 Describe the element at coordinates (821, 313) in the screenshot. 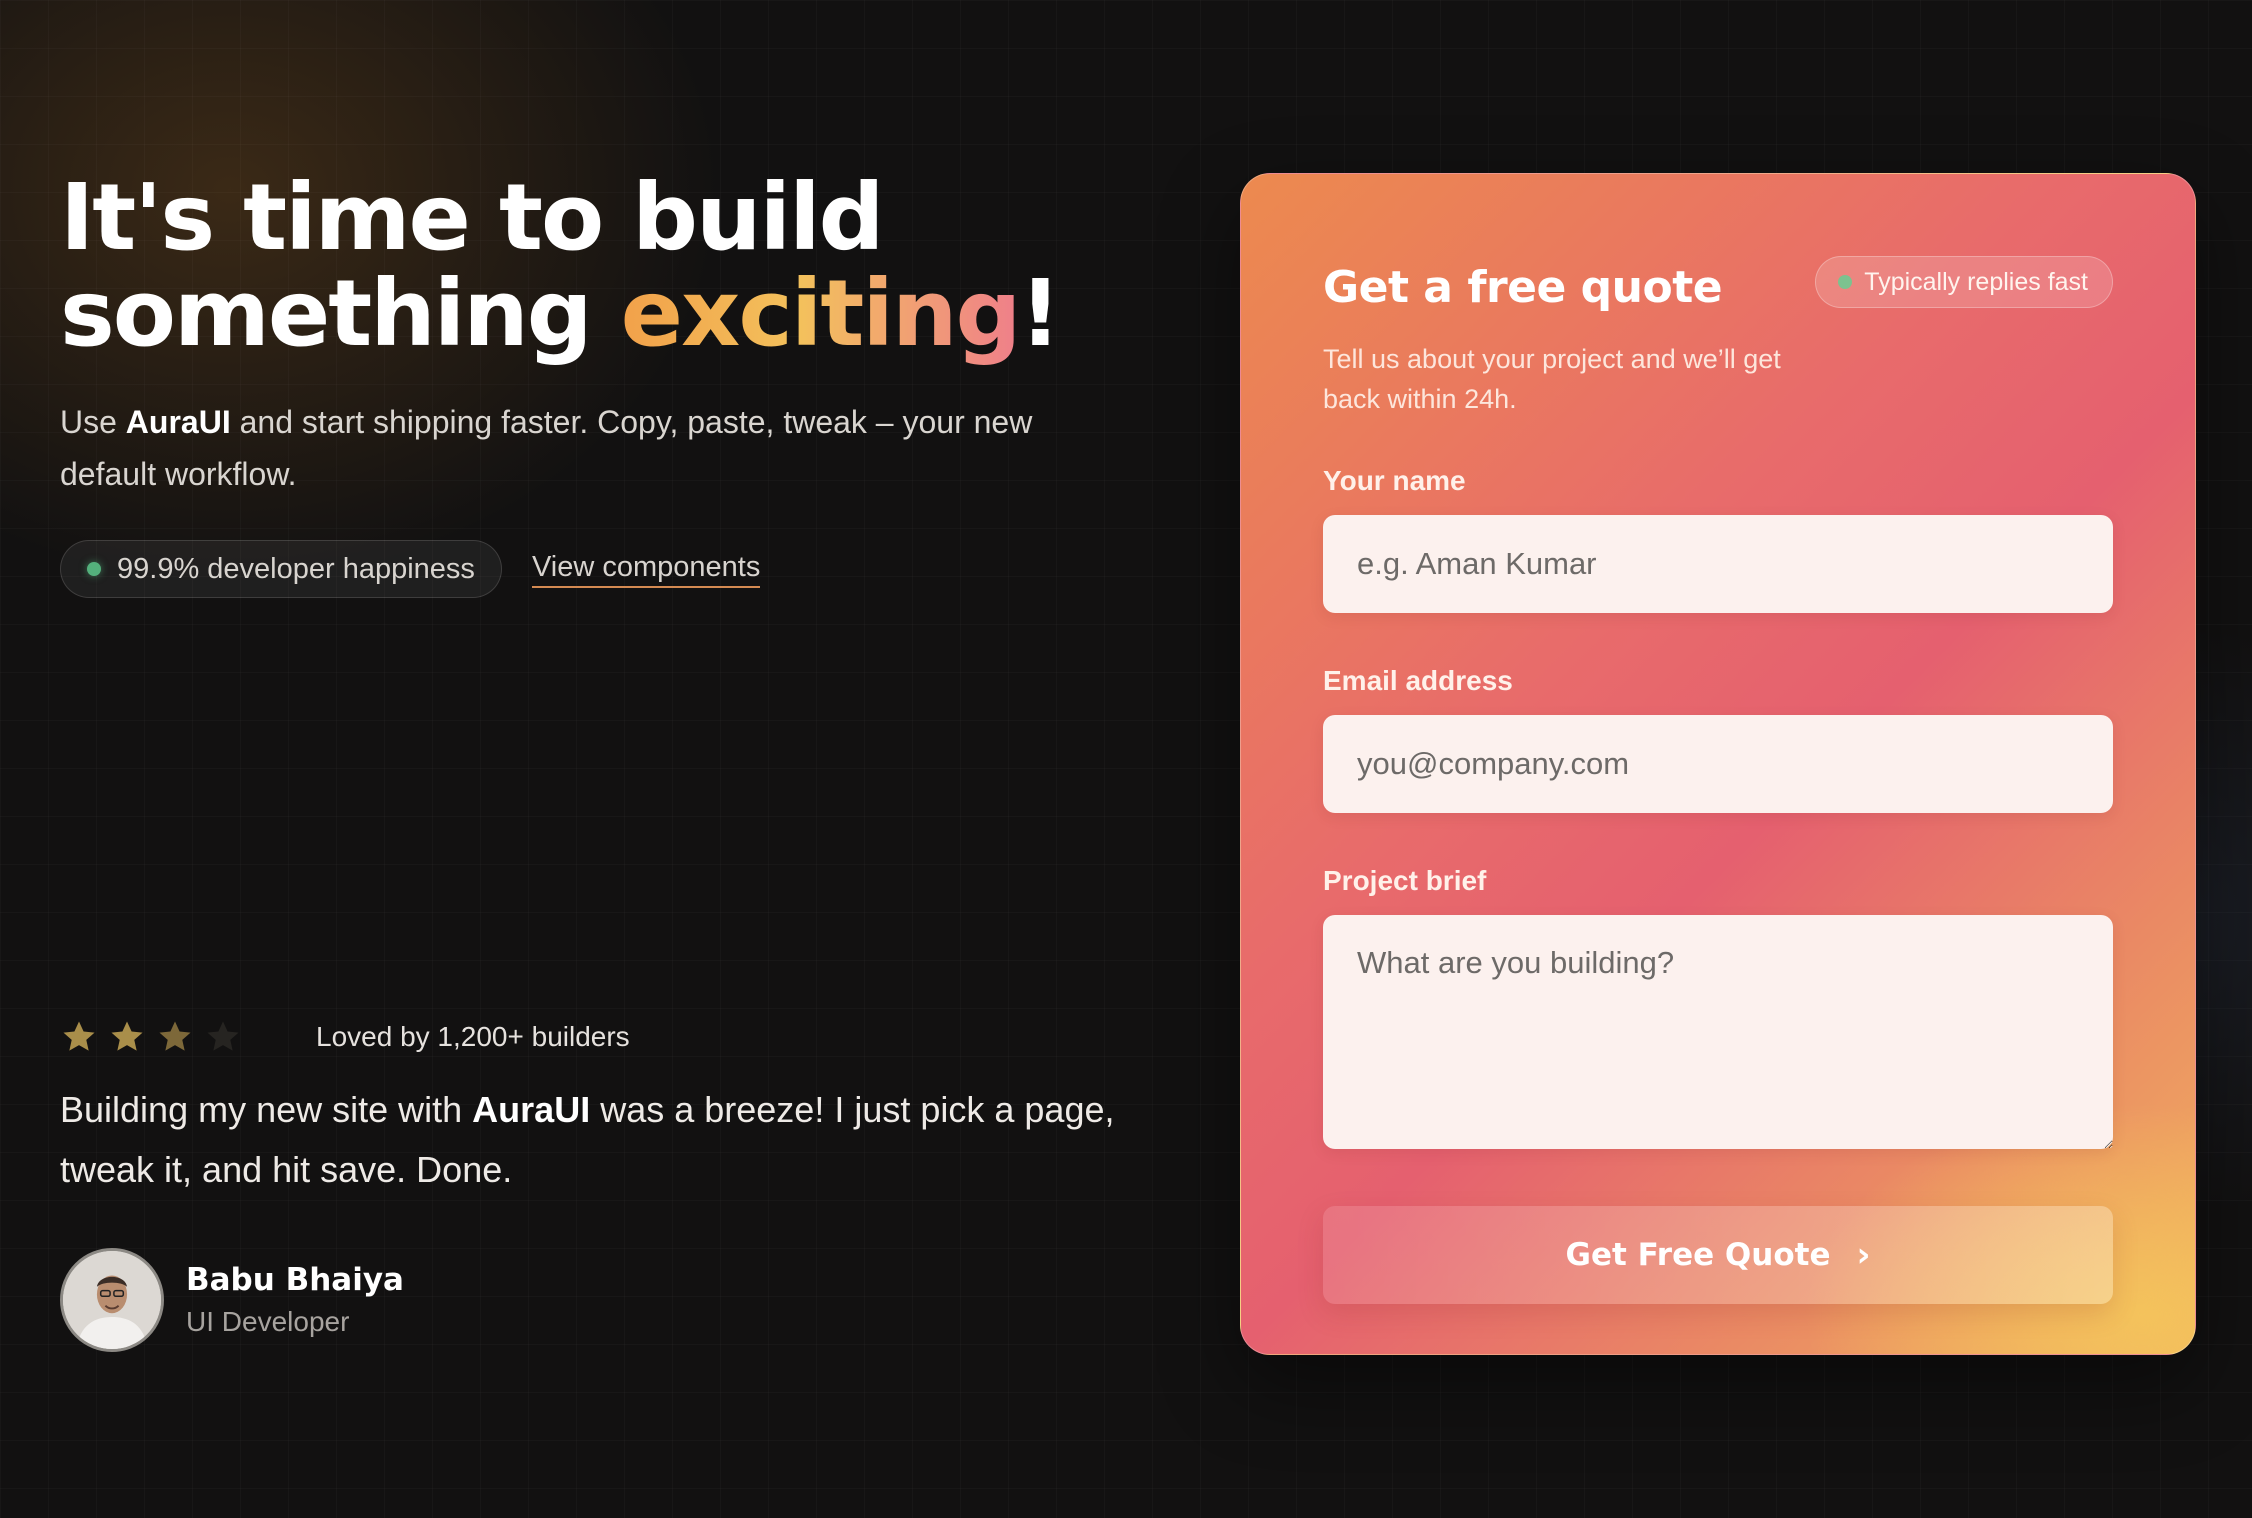

I see `headline-accent-word: exciting` at that location.